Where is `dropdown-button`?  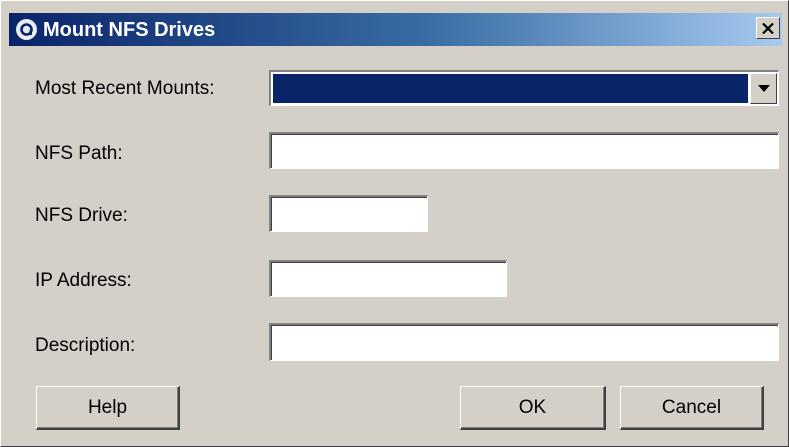 dropdown-button is located at coordinates (763, 88).